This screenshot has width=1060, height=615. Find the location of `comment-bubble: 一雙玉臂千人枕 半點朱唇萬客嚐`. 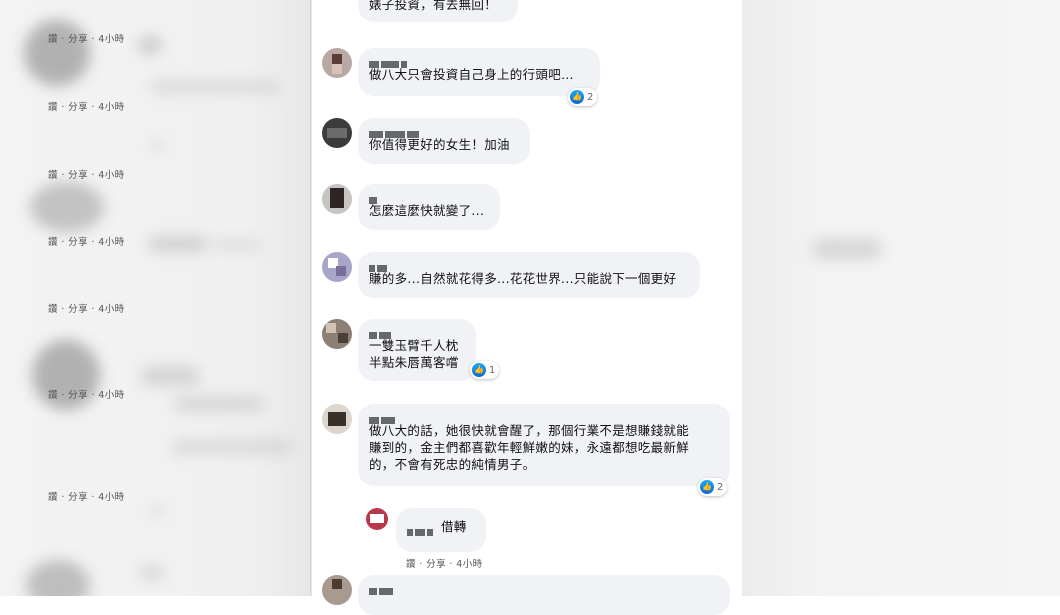

comment-bubble: 一雙玉臂千人枕 半點朱唇萬客嚐 is located at coordinates (417, 350).